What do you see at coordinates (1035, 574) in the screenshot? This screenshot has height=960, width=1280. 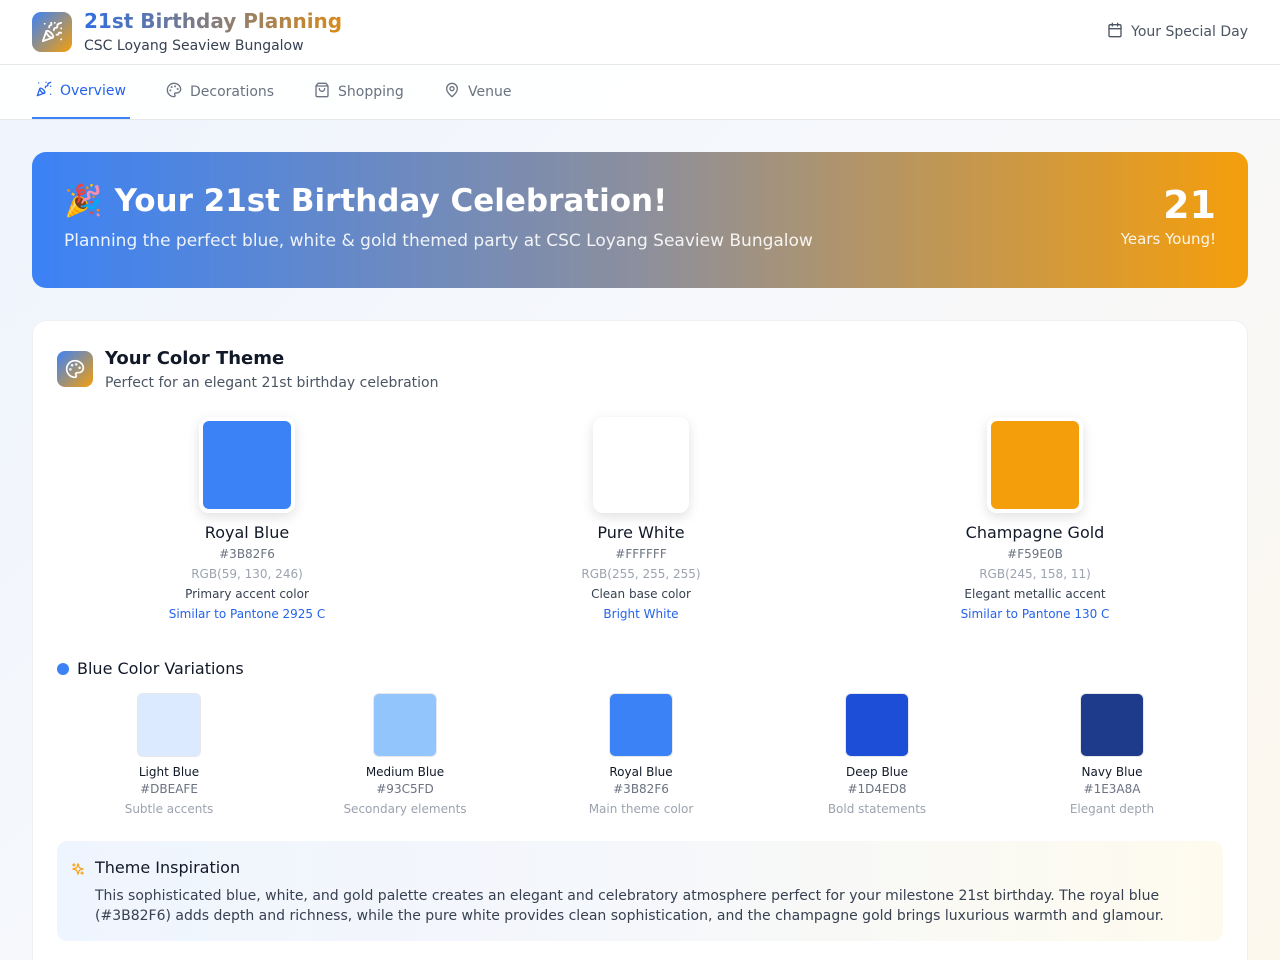 I see `color-rgb: RGB(245, 158, 11)` at bounding box center [1035, 574].